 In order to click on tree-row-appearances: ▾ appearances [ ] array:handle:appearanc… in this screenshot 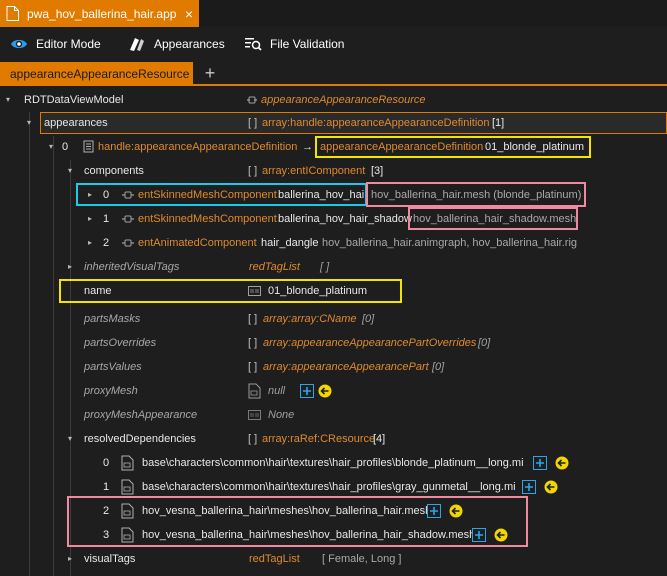, I will do `click(333, 123)`.